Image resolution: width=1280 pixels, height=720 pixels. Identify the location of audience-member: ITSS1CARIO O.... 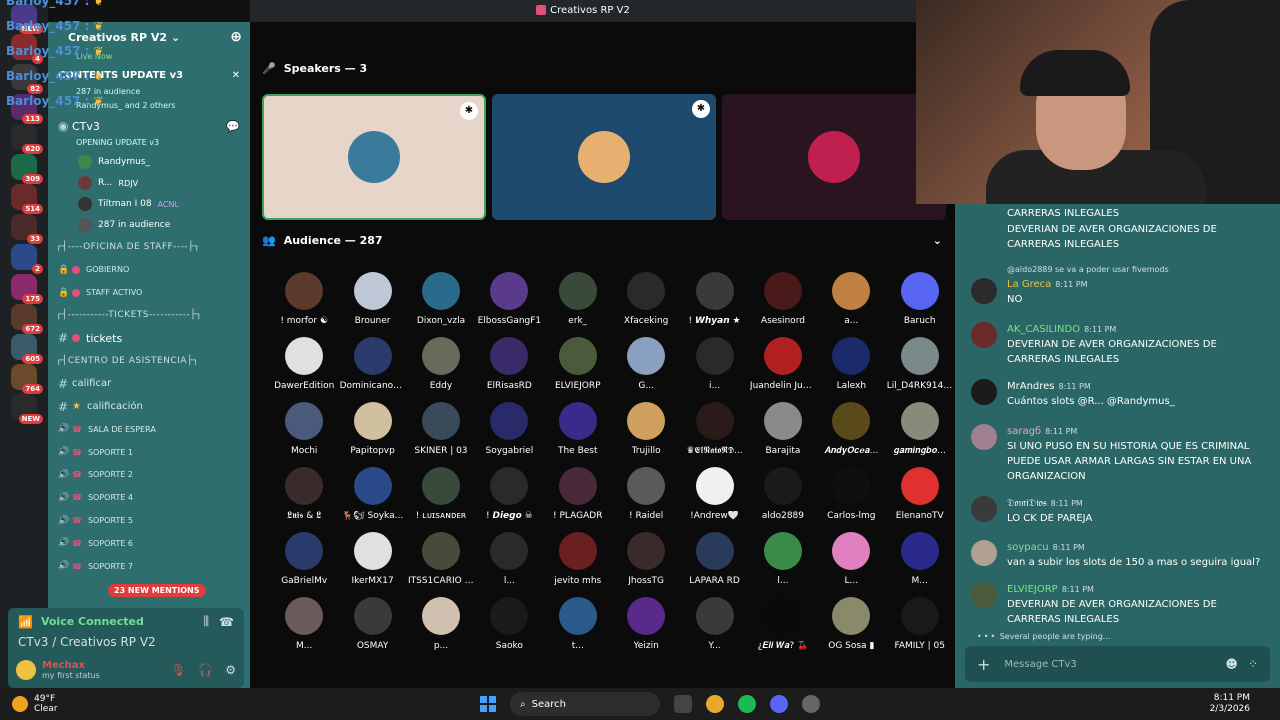
(441, 560).